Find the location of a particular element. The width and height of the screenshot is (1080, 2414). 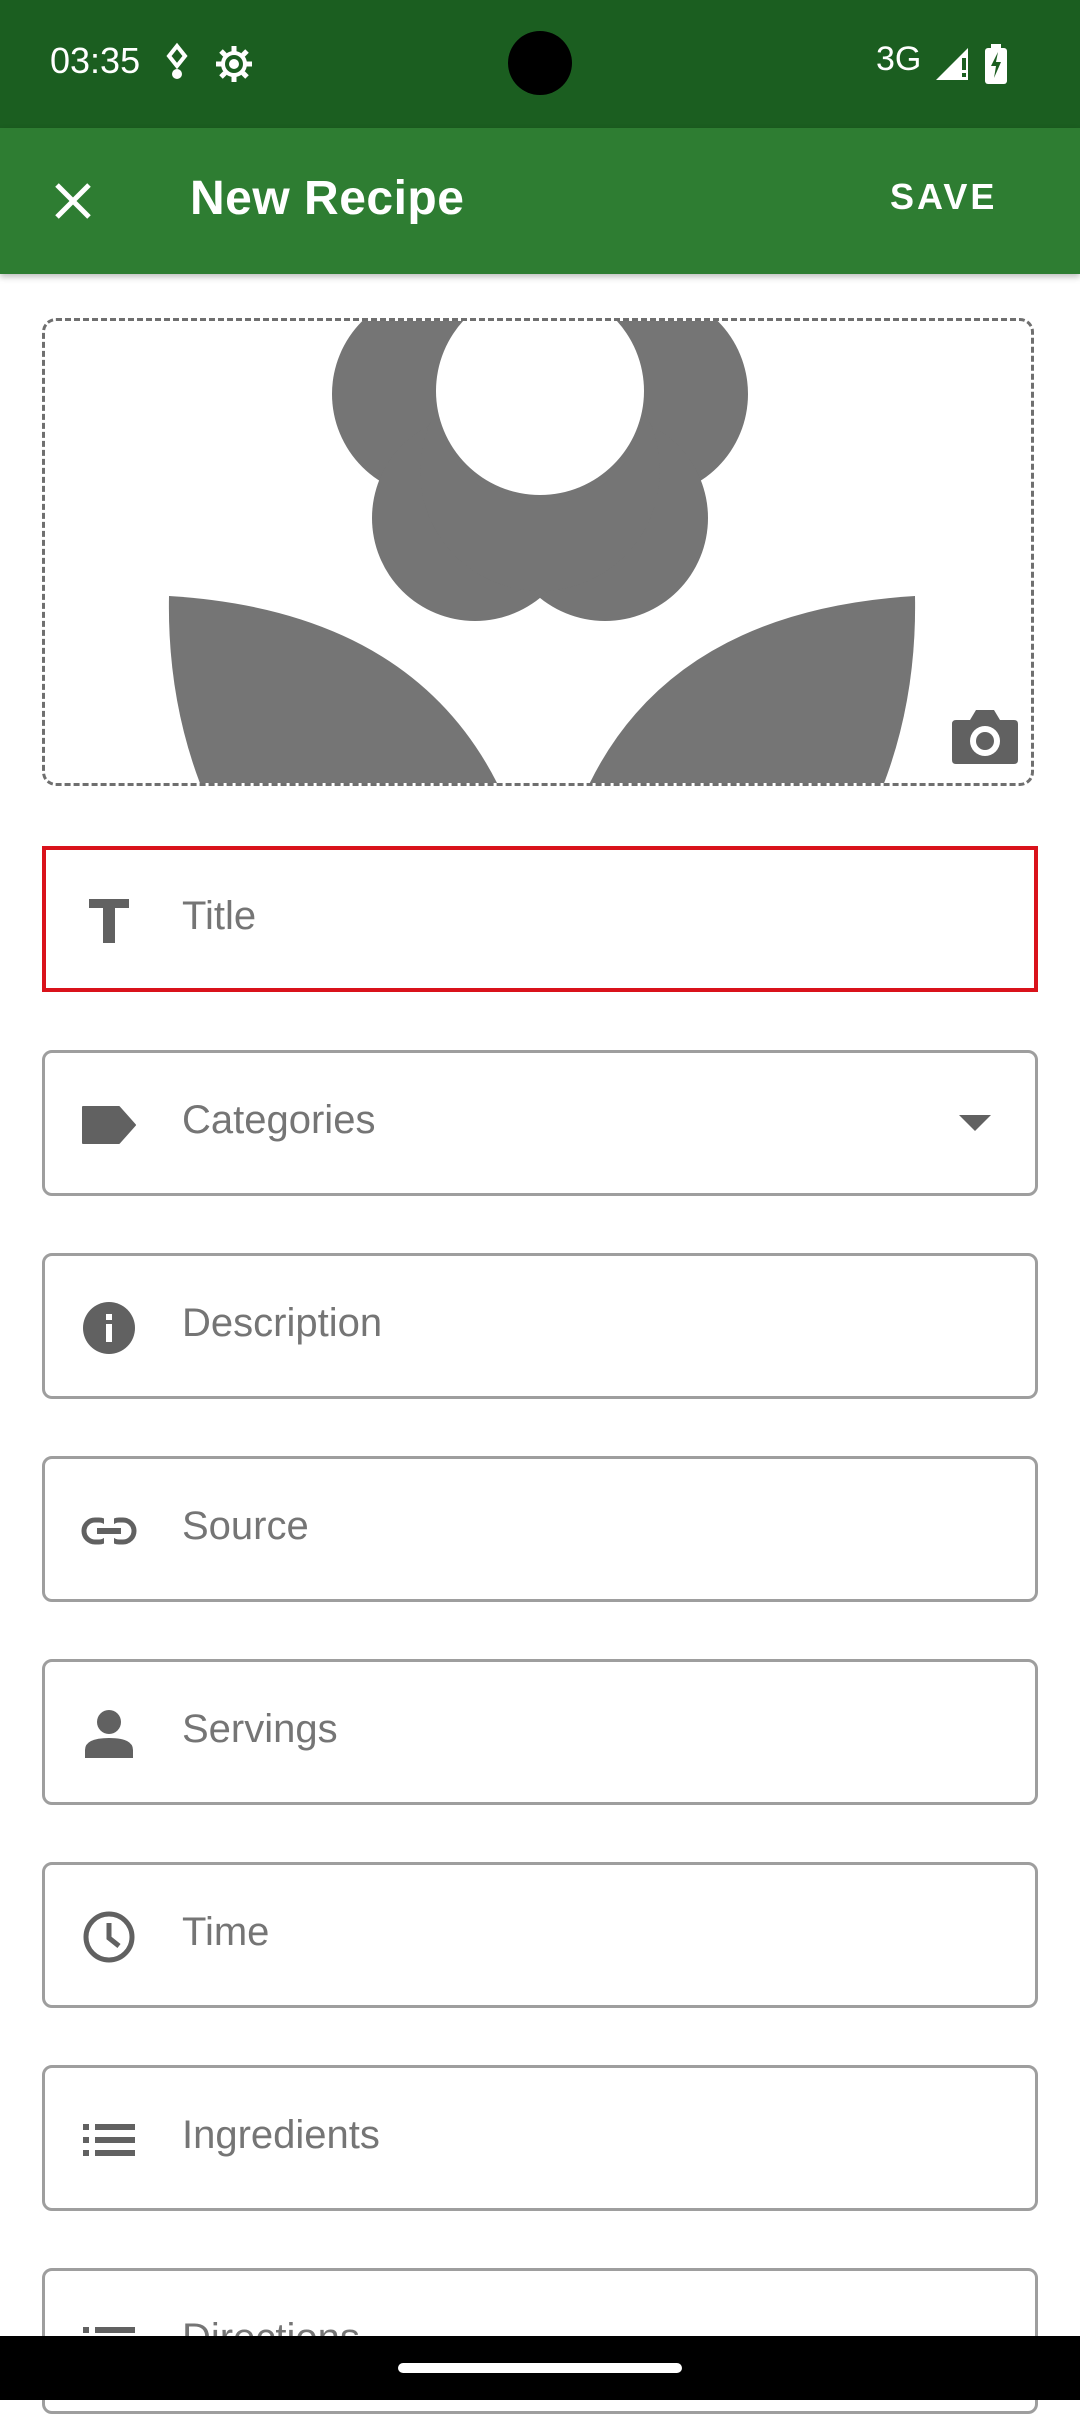

close-icon is located at coordinates (73, 201).